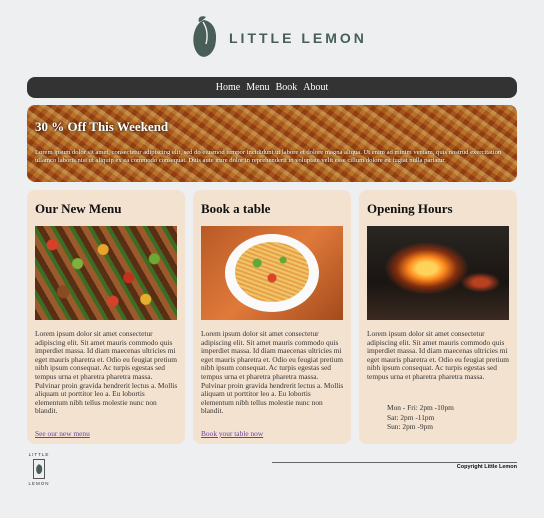  What do you see at coordinates (39, 469) in the screenshot?
I see `footer-lemon-icon` at bounding box center [39, 469].